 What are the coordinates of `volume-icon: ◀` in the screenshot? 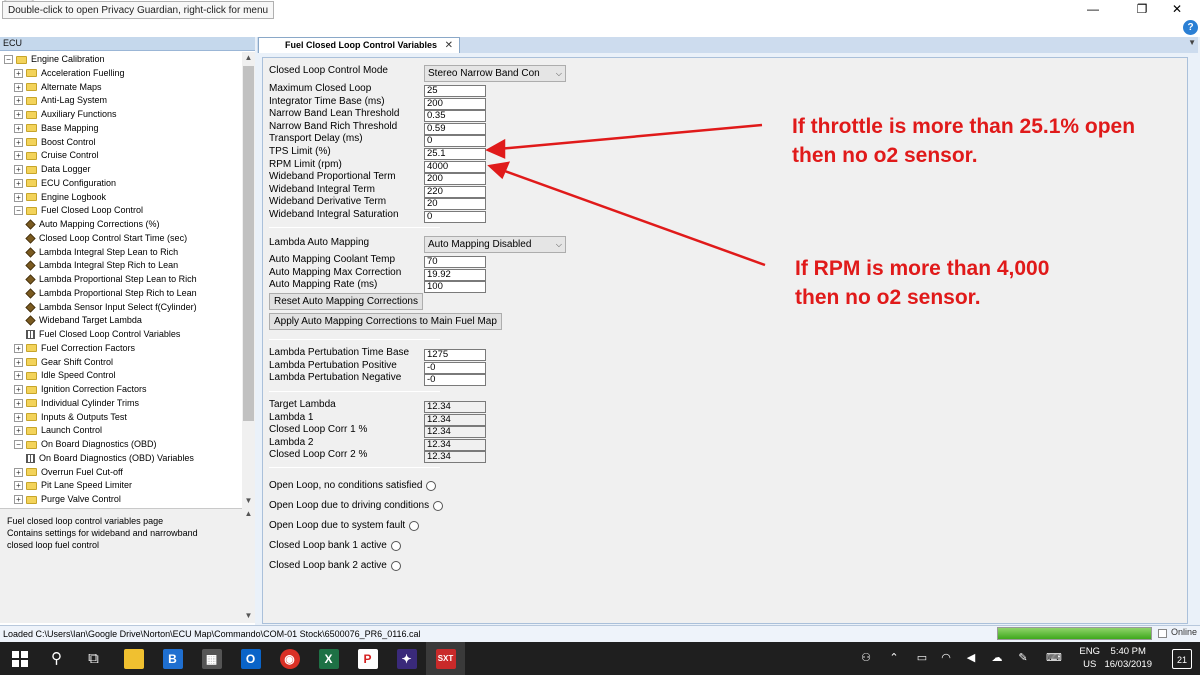 It's located at (971, 658).